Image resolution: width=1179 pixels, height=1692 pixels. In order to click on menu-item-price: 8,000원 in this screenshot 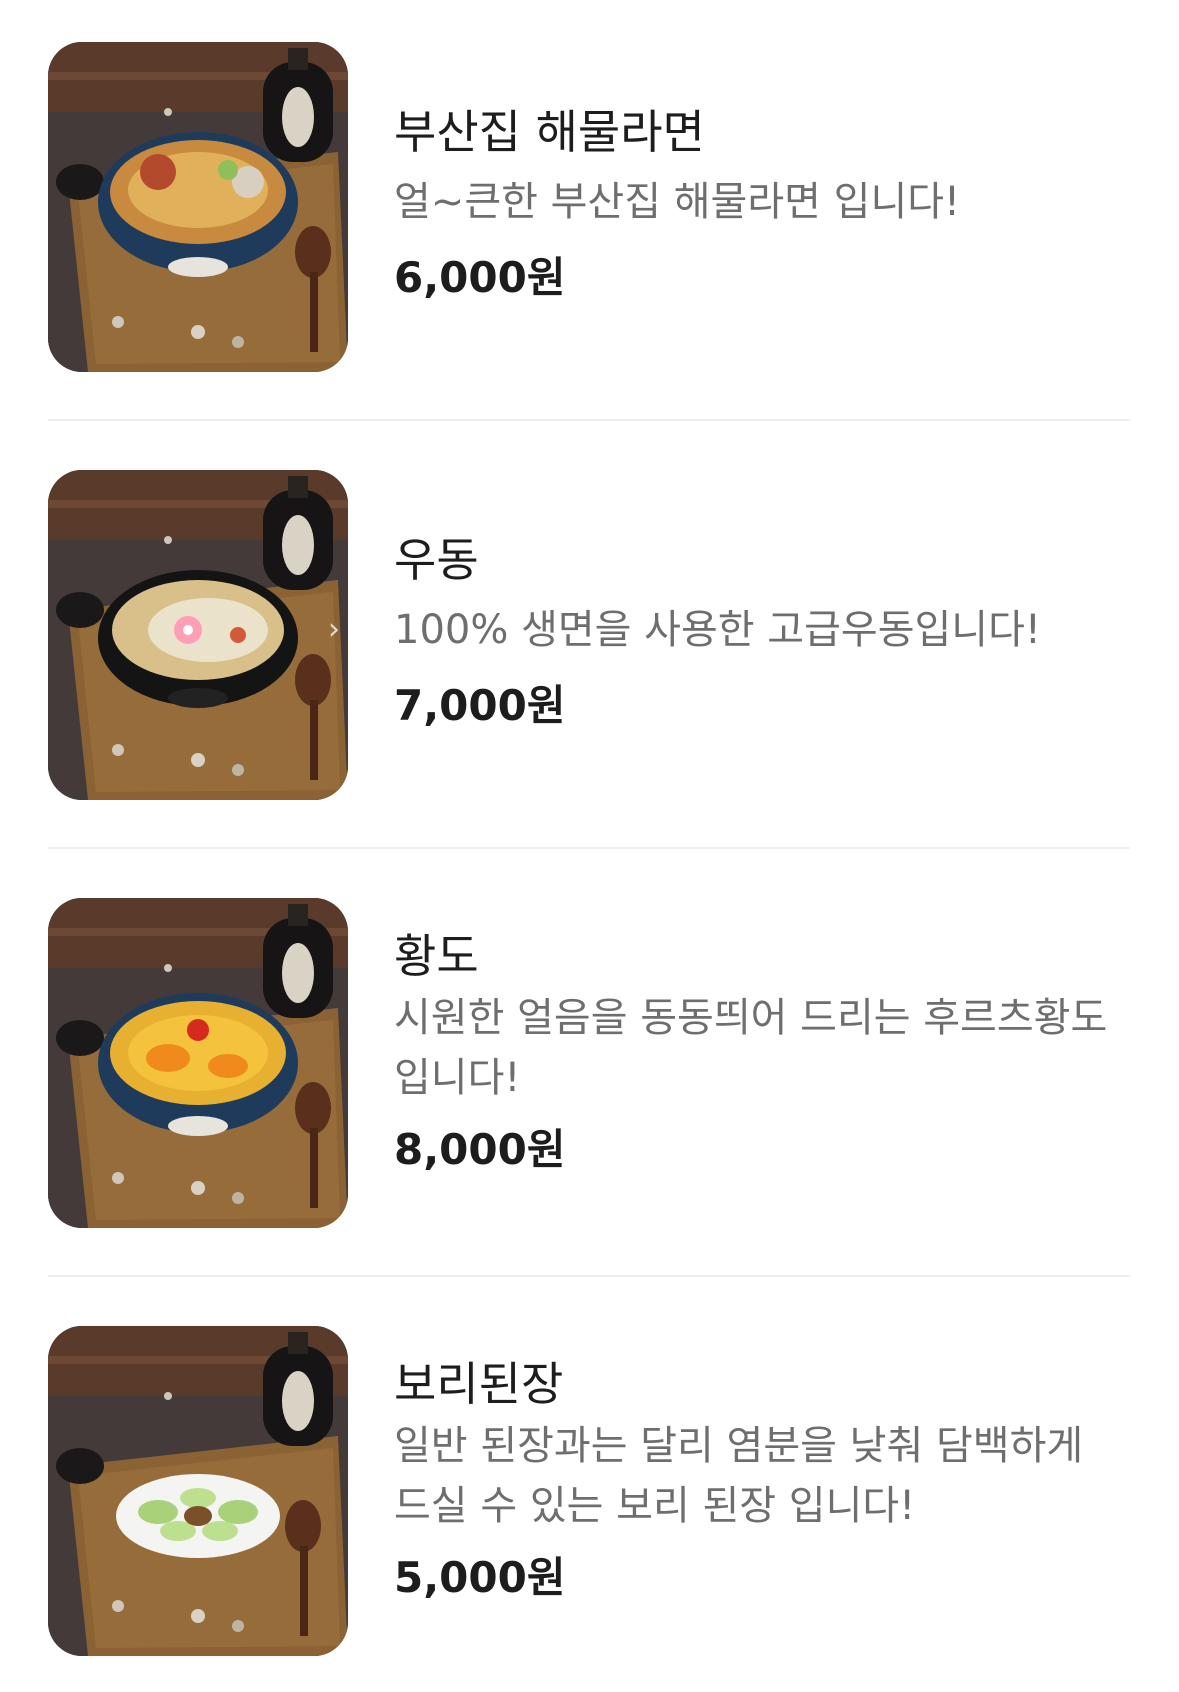, I will do `click(480, 1149)`.